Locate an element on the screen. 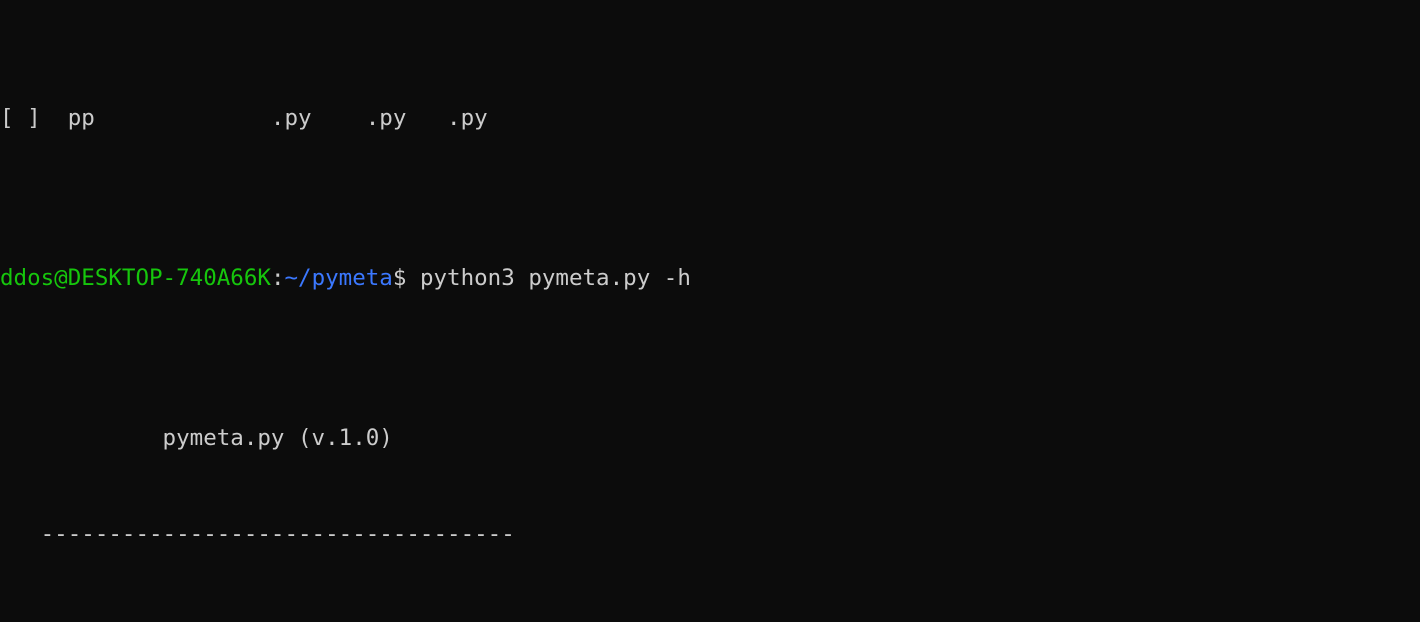  banner-title-line: pymeta.py (v.1.0) is located at coordinates (710, 438).